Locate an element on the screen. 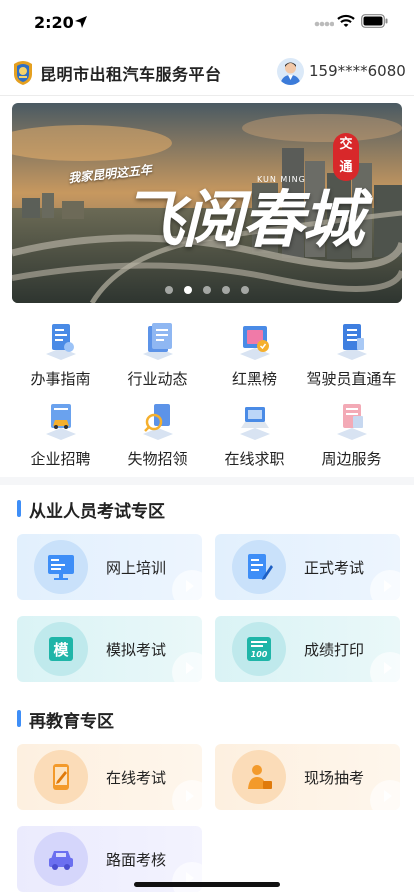 The image size is (414, 896). news-doc-icon is located at coordinates (158, 341).